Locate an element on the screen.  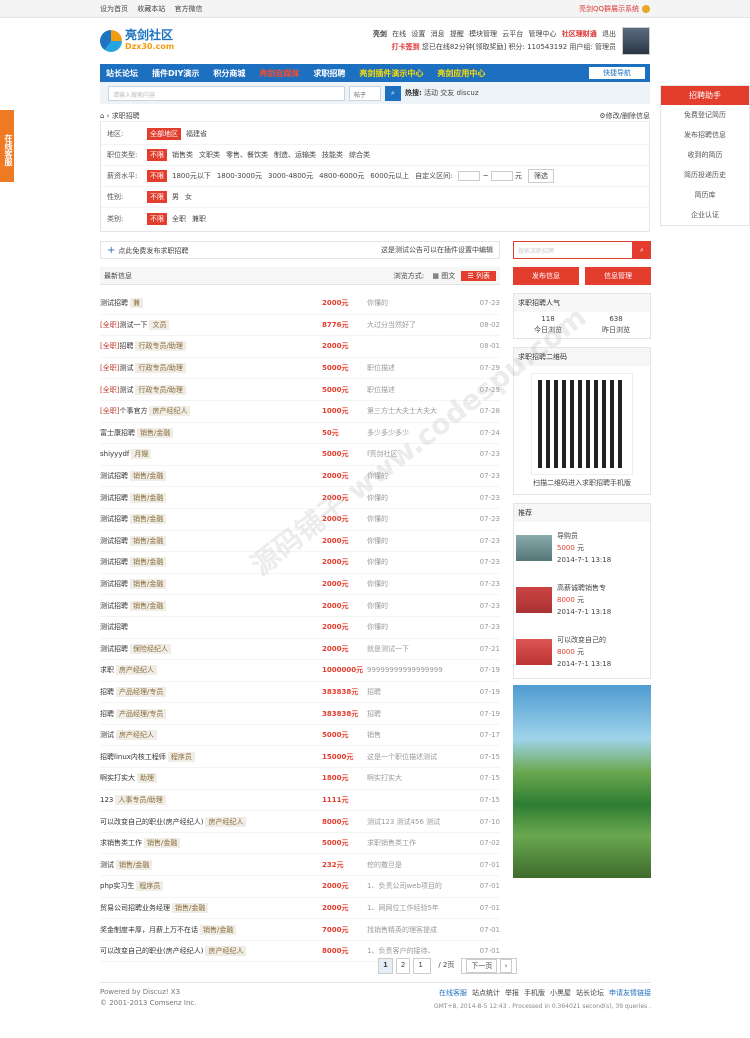
row-title: 奖金制度丰厚，月薪上万不在话 is located at coordinates (149, 930).